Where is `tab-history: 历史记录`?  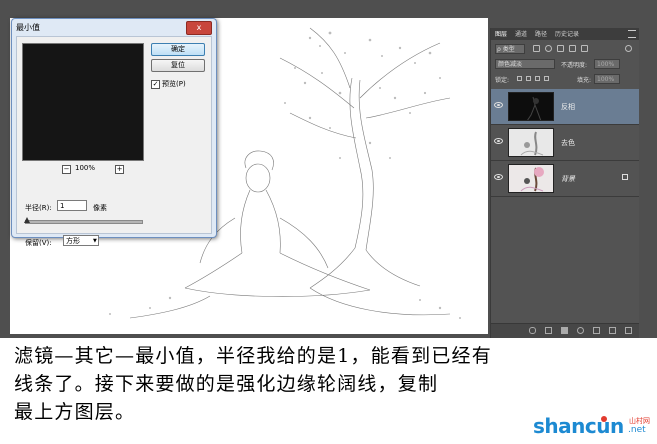 tab-history: 历史记录 is located at coordinates (567, 33).